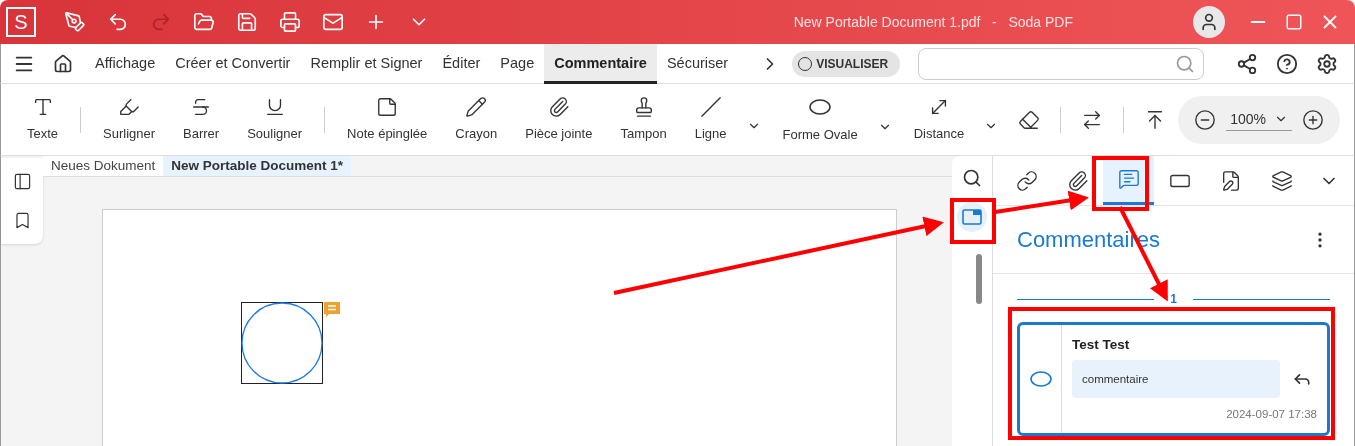  I want to click on print-icon, so click(290, 22).